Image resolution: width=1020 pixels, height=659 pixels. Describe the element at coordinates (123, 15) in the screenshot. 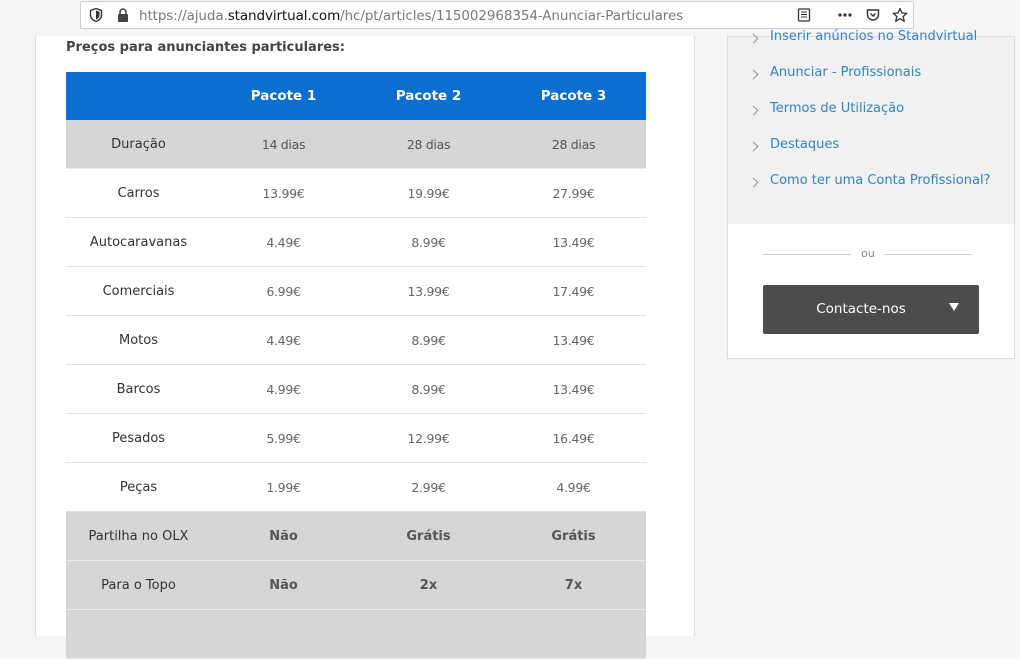

I see `lock-icon` at that location.